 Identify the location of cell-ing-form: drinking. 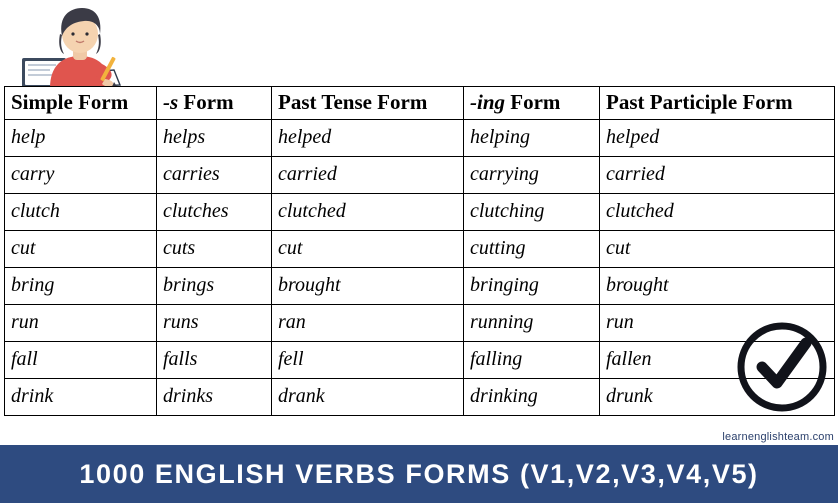
(531, 397).